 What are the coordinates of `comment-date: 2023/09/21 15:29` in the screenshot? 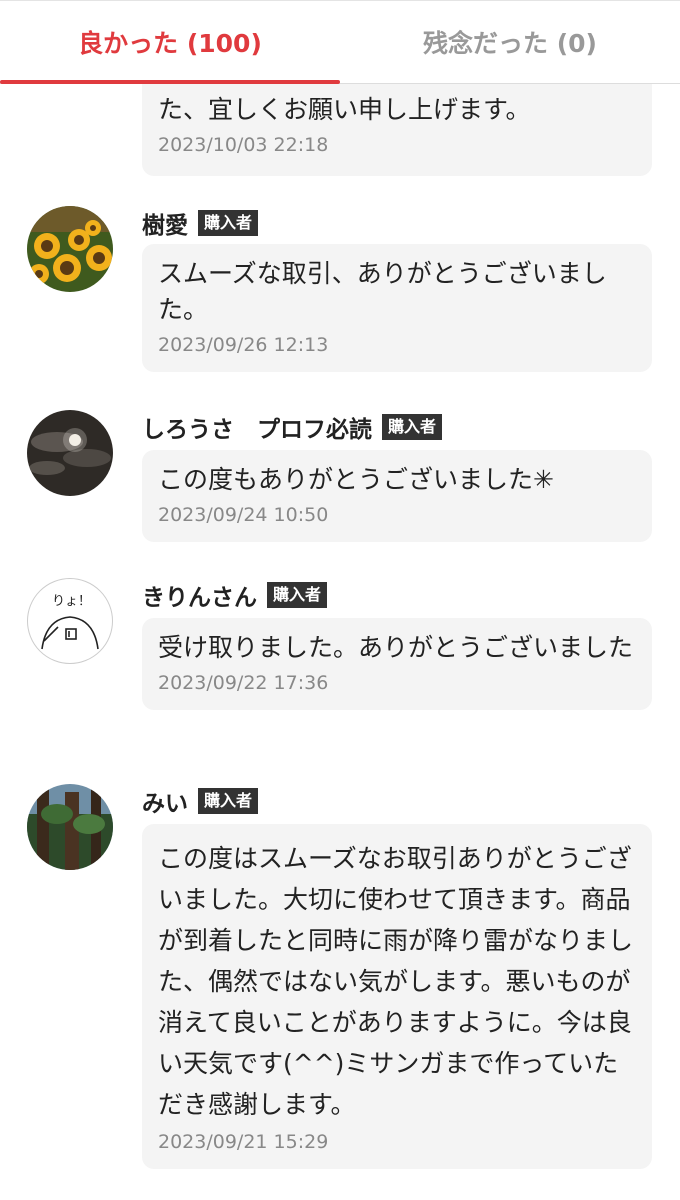 It's located at (243, 1142).